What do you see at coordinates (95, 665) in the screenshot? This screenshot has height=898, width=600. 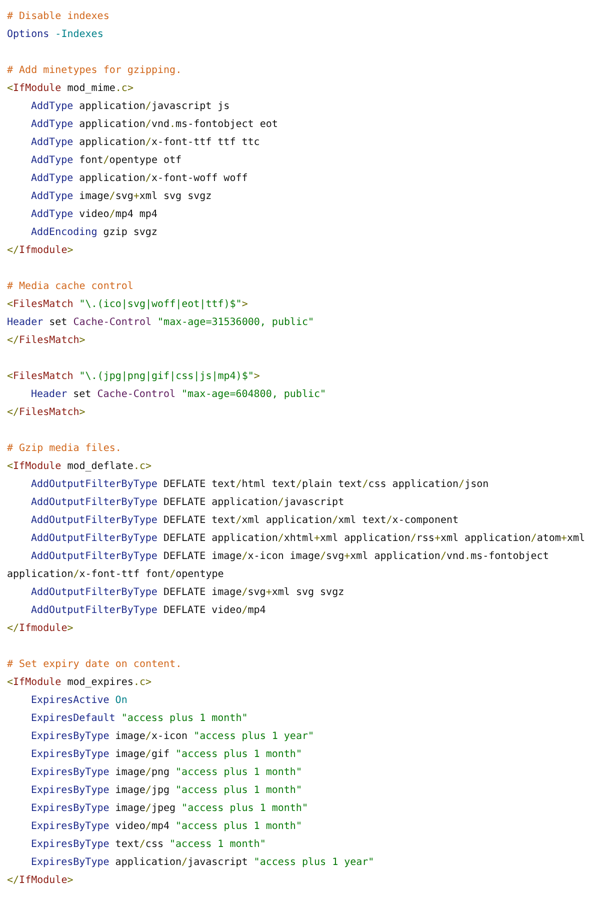 I see `code-line: # Set expiry date on content.` at bounding box center [95, 665].